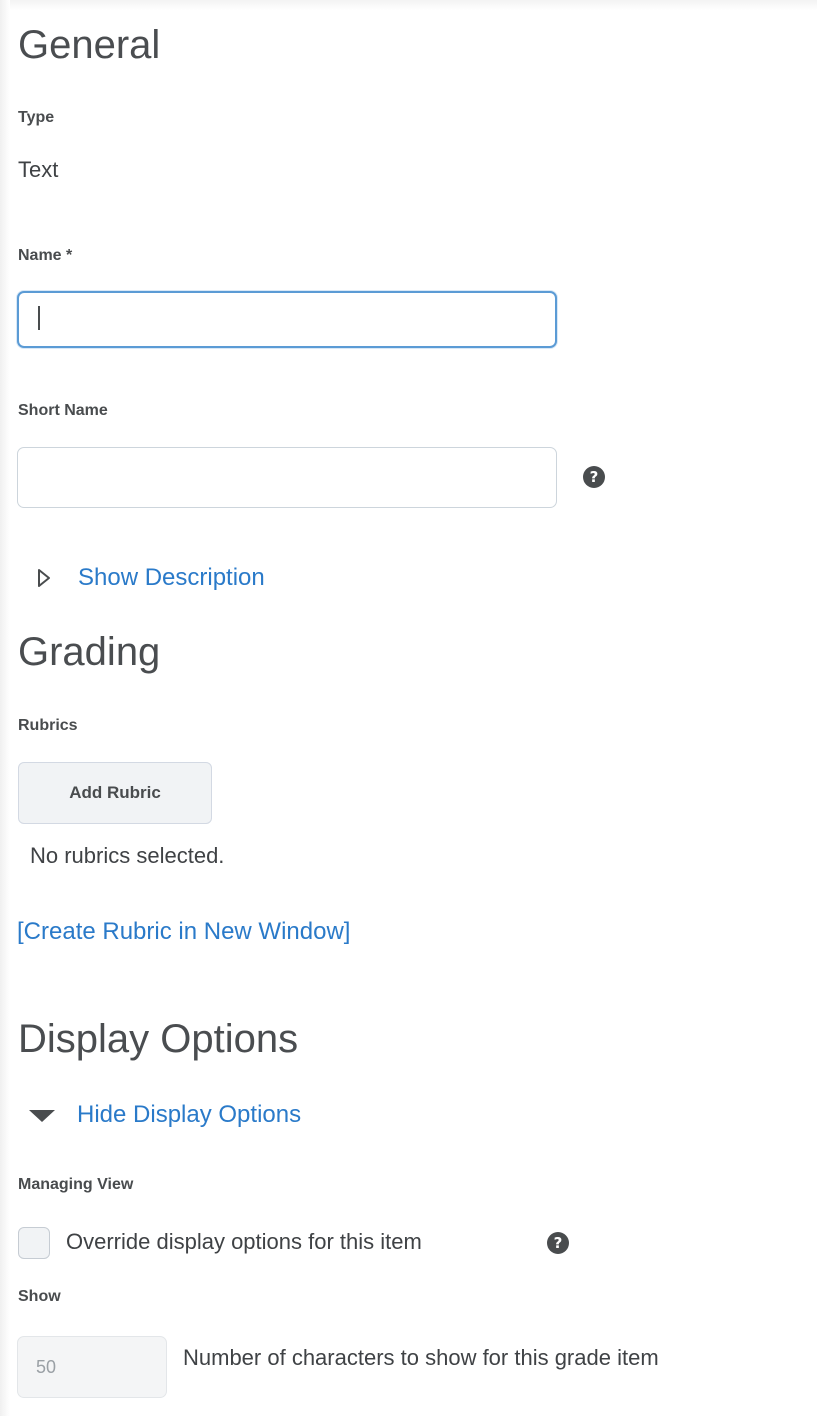  I want to click on type-value: Text, so click(38, 169).